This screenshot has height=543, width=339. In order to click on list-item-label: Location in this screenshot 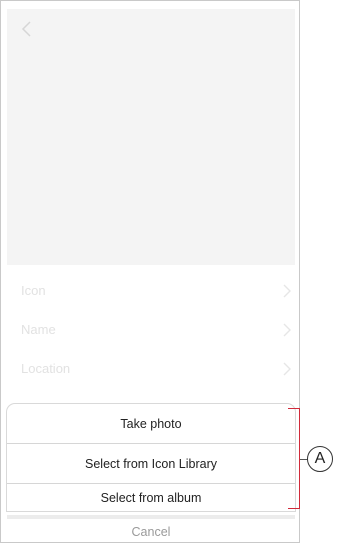, I will do `click(46, 368)`.